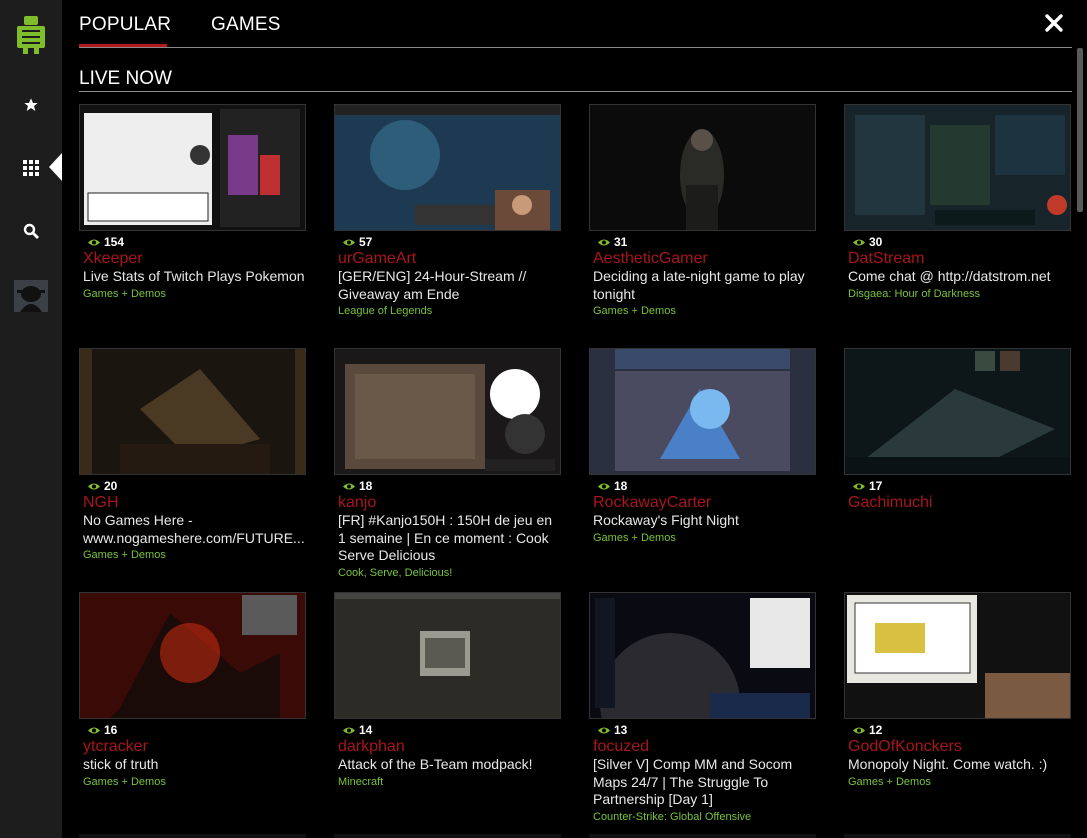 Image resolution: width=1087 pixels, height=838 pixels. What do you see at coordinates (705, 503) in the screenshot?
I see `streamer-name: RockawayCarter` at bounding box center [705, 503].